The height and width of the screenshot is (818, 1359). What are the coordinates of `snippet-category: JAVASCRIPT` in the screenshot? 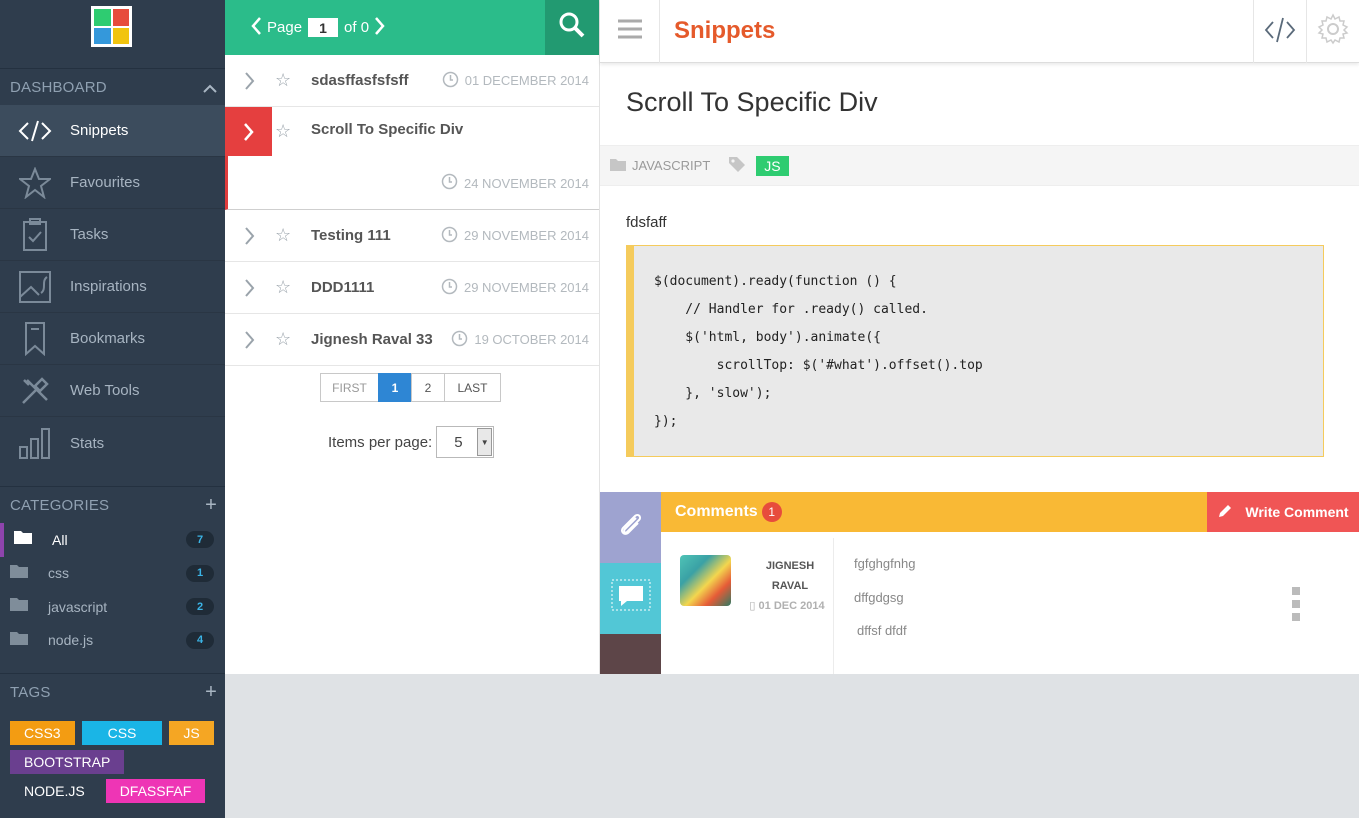 It's located at (671, 165).